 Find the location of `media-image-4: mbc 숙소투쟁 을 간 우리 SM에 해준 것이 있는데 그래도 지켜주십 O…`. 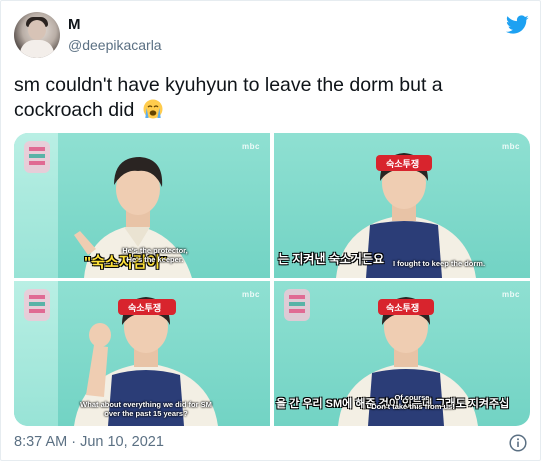

media-image-4: mbc 숙소투쟁 을 간 우리 SM에 해준 것이 있는데 그래도 지켜주십 O… is located at coordinates (402, 353).